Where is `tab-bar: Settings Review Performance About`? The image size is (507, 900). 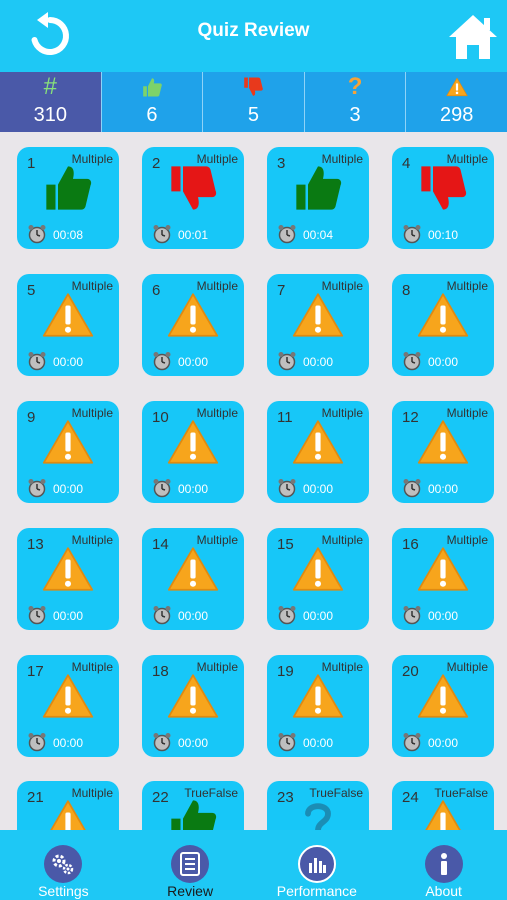
tab-bar: Settings Review Performance About is located at coordinates (253, 865).